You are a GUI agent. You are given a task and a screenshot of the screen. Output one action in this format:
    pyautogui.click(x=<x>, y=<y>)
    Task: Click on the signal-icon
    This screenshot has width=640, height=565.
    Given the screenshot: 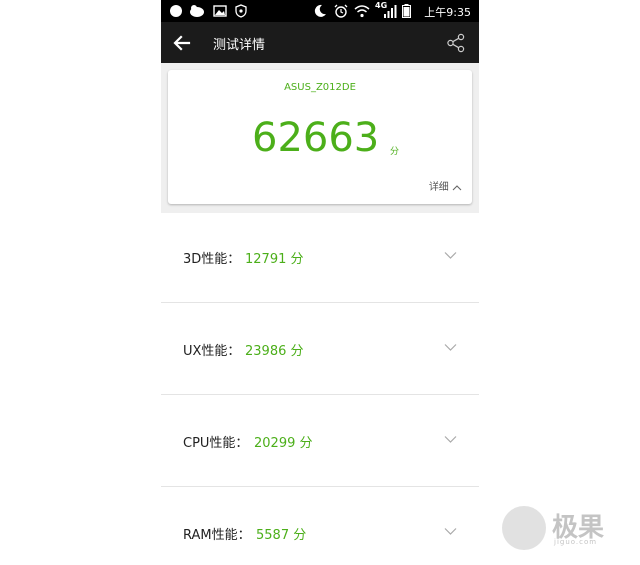 What is the action you would take?
    pyautogui.click(x=390, y=11)
    